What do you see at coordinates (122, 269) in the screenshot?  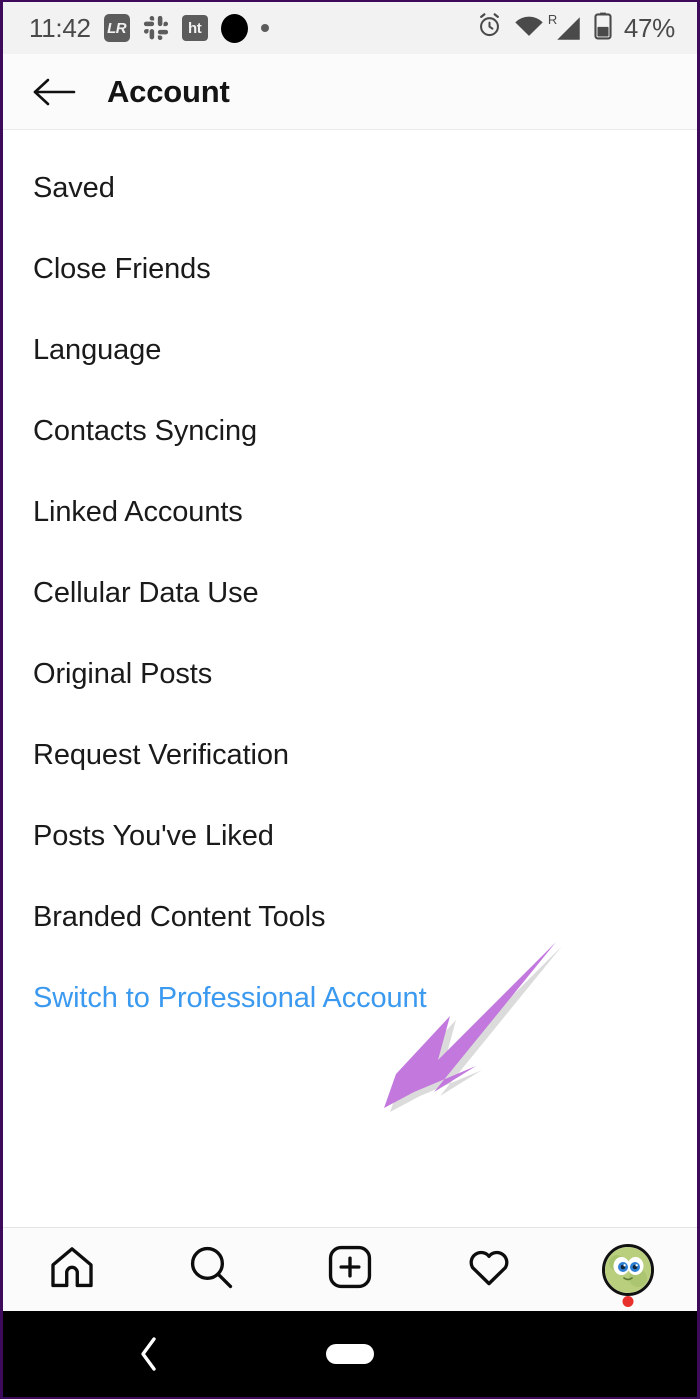 I see `list-item-label: Close Friends` at bounding box center [122, 269].